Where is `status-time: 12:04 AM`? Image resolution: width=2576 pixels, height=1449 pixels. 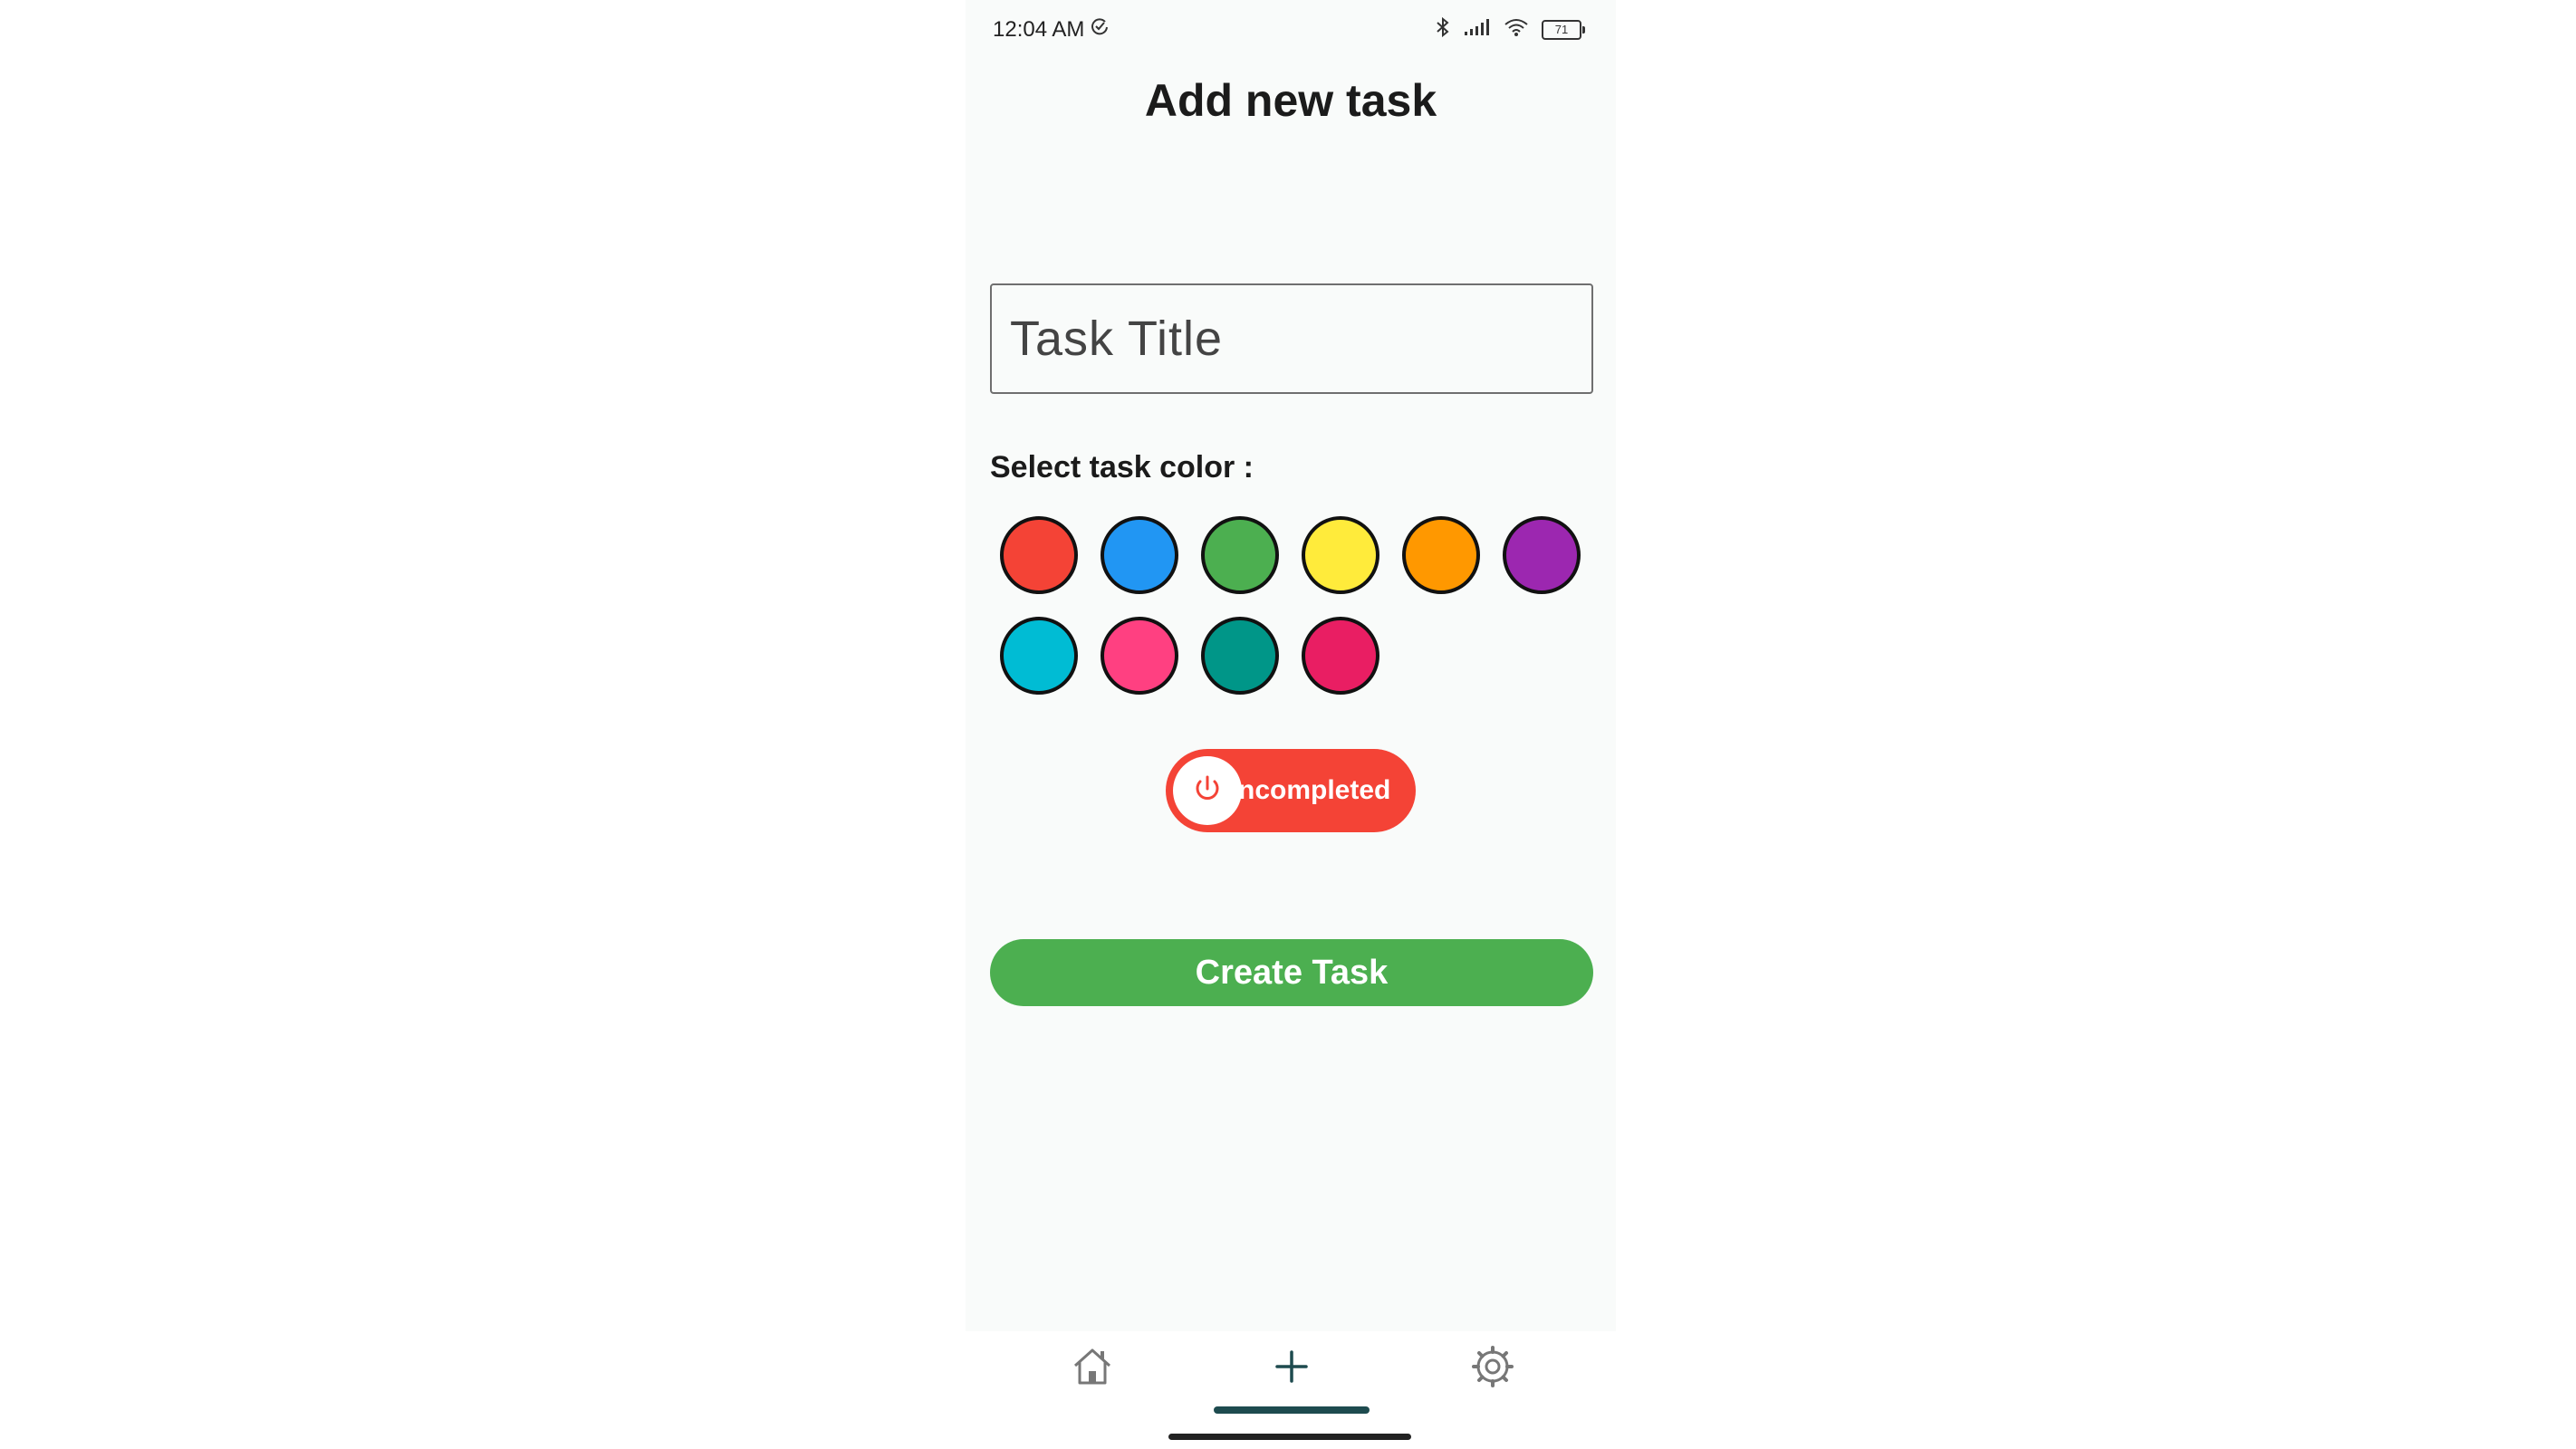
status-time: 12:04 AM is located at coordinates (1039, 29).